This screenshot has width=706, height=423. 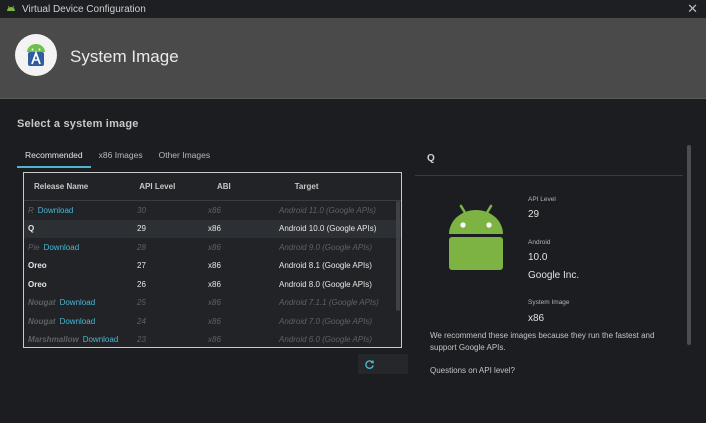 What do you see at coordinates (549, 159) in the screenshot?
I see `details-title: Q` at bounding box center [549, 159].